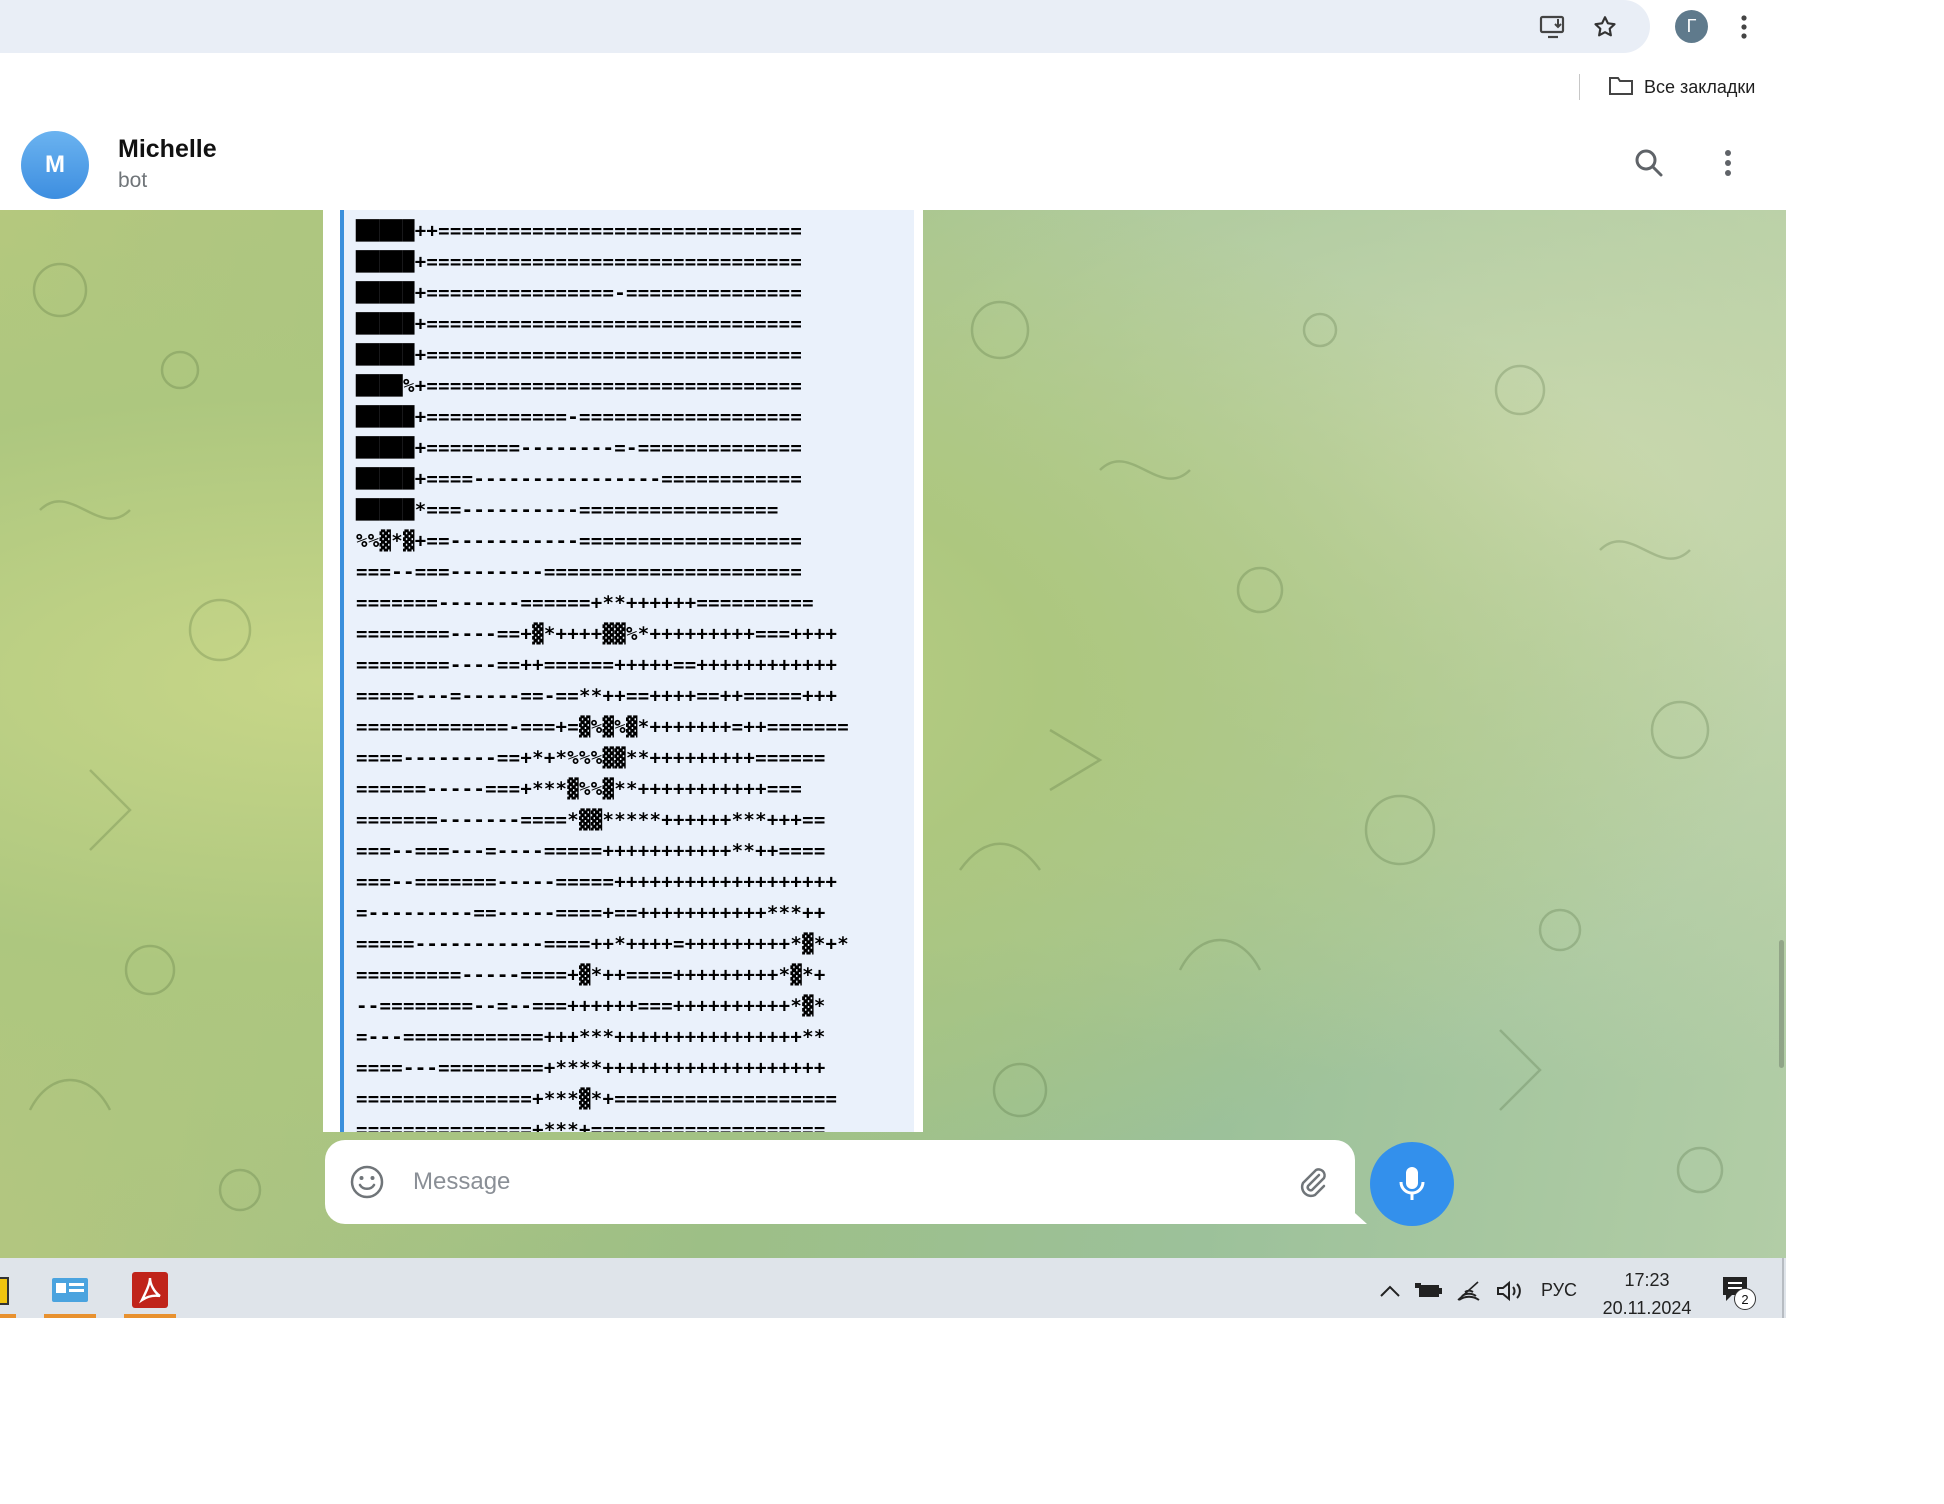 Image resolution: width=1944 pixels, height=1504 pixels. I want to click on profile-avatar: Г, so click(1691, 26).